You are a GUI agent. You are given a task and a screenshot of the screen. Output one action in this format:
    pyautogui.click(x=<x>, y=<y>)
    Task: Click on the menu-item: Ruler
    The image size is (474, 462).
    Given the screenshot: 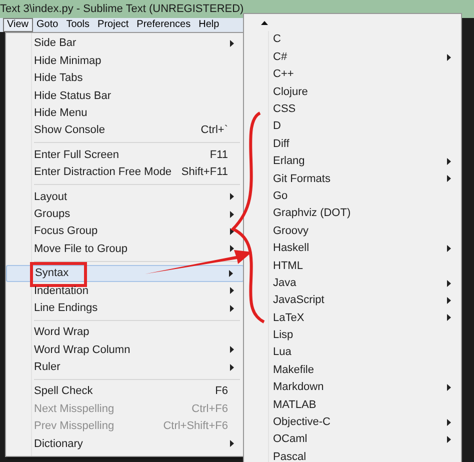 What is the action you would take?
    pyautogui.click(x=125, y=367)
    